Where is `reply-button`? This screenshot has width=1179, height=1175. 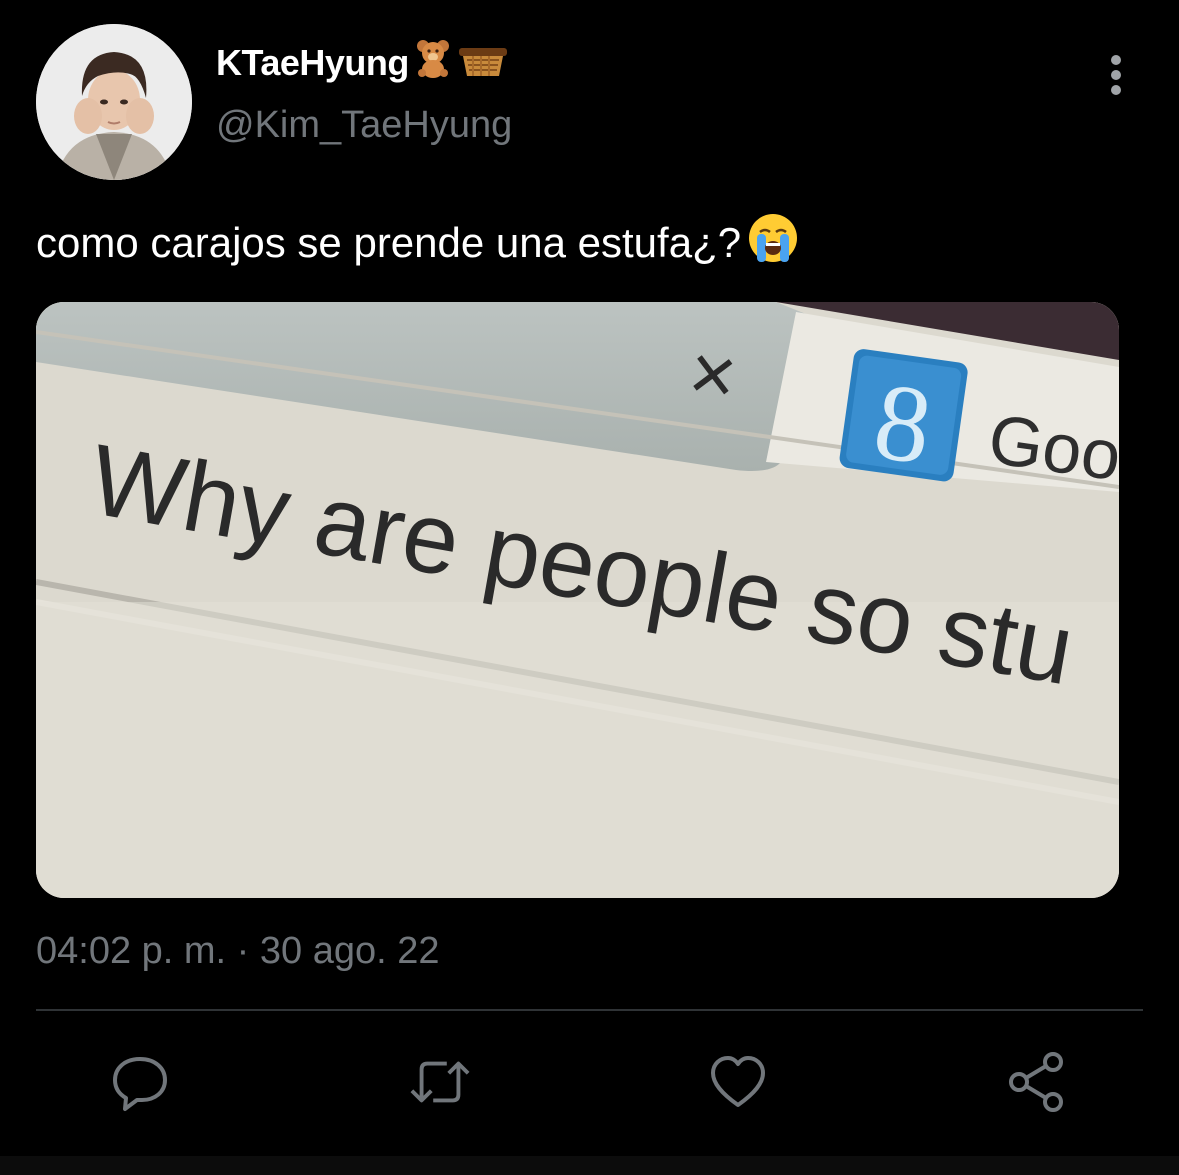
reply-button is located at coordinates (140, 1082).